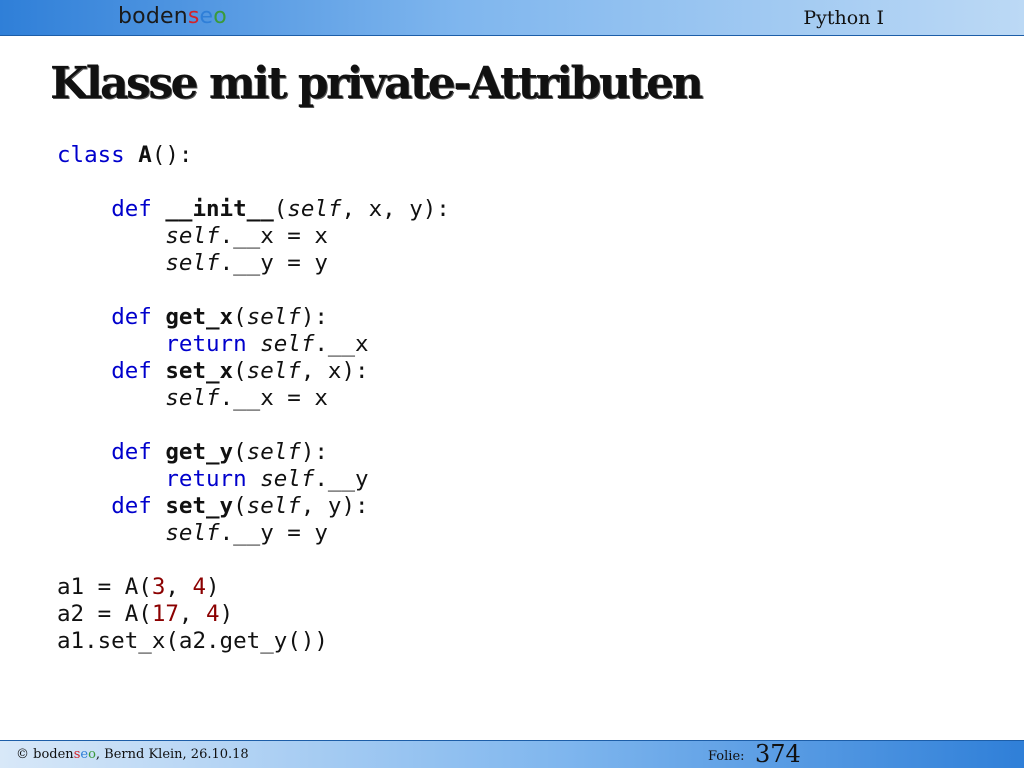 This screenshot has width=1024, height=768. What do you see at coordinates (192, 641) in the screenshot?
I see `code-line: a1.set_x(a2.get_y())` at bounding box center [192, 641].